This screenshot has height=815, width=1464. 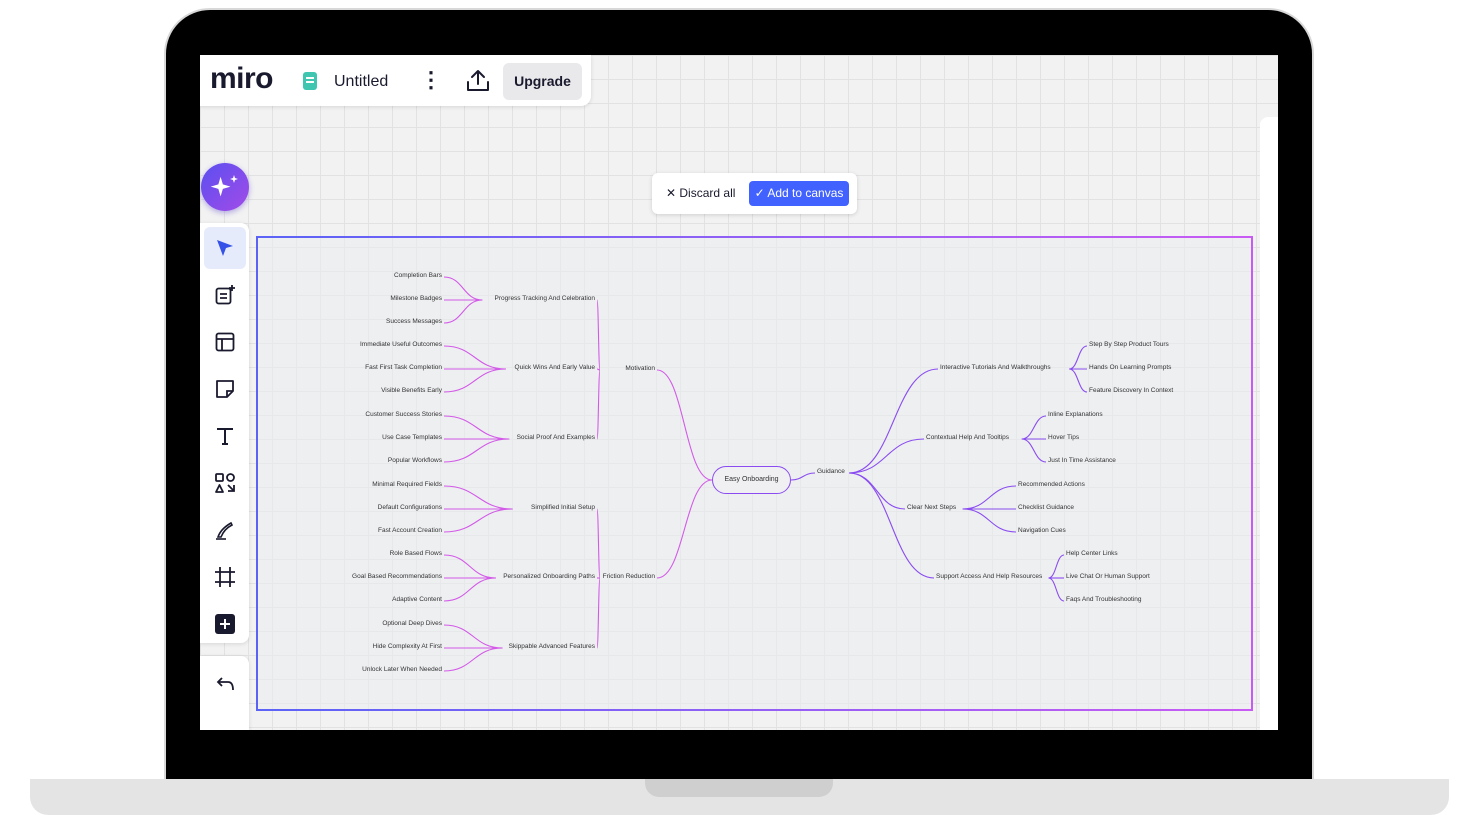 I want to click on mindmap-leaf-node: Success Messages, so click(x=414, y=321).